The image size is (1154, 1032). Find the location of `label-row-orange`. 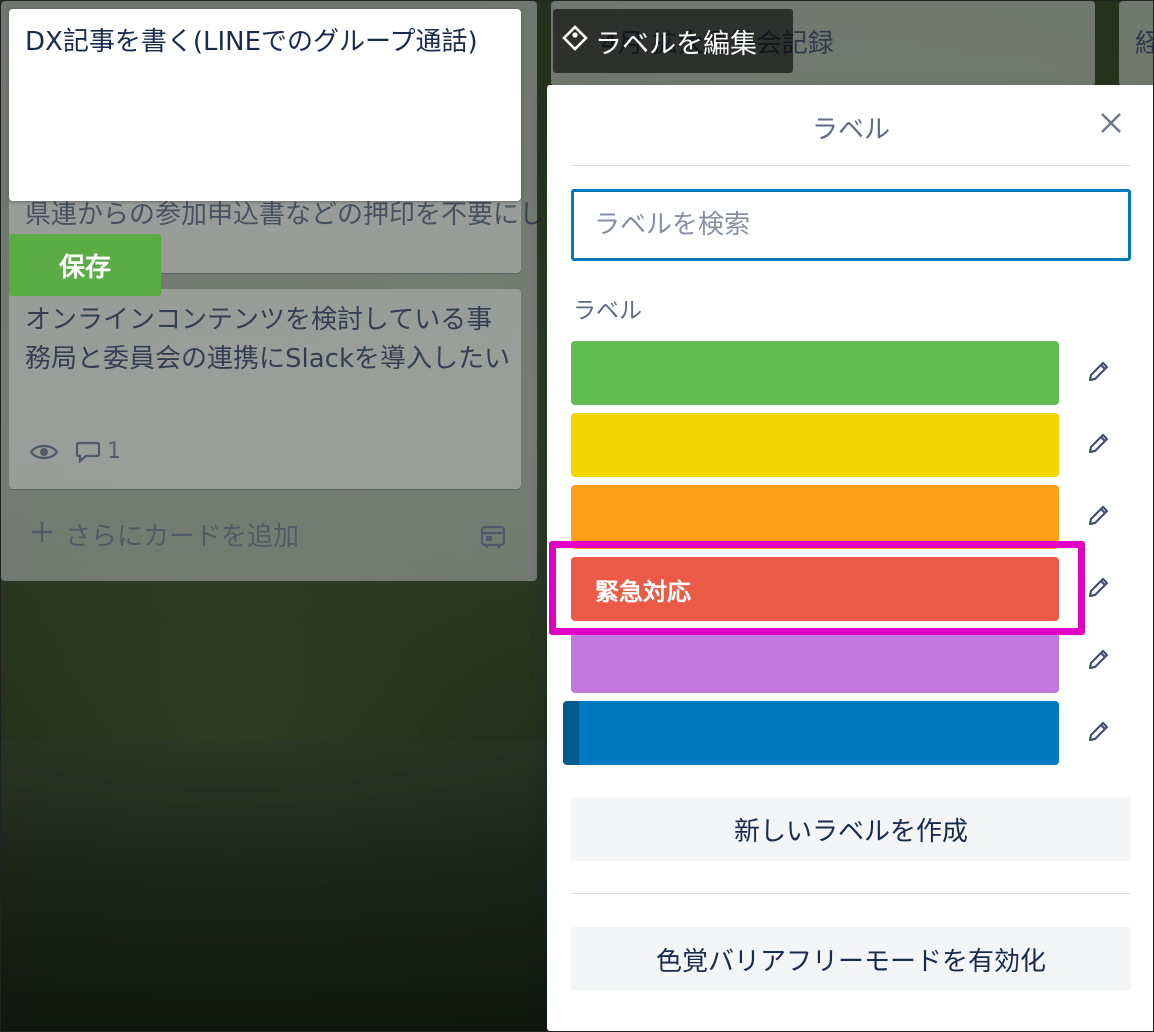

label-row-orange is located at coordinates (851, 517).